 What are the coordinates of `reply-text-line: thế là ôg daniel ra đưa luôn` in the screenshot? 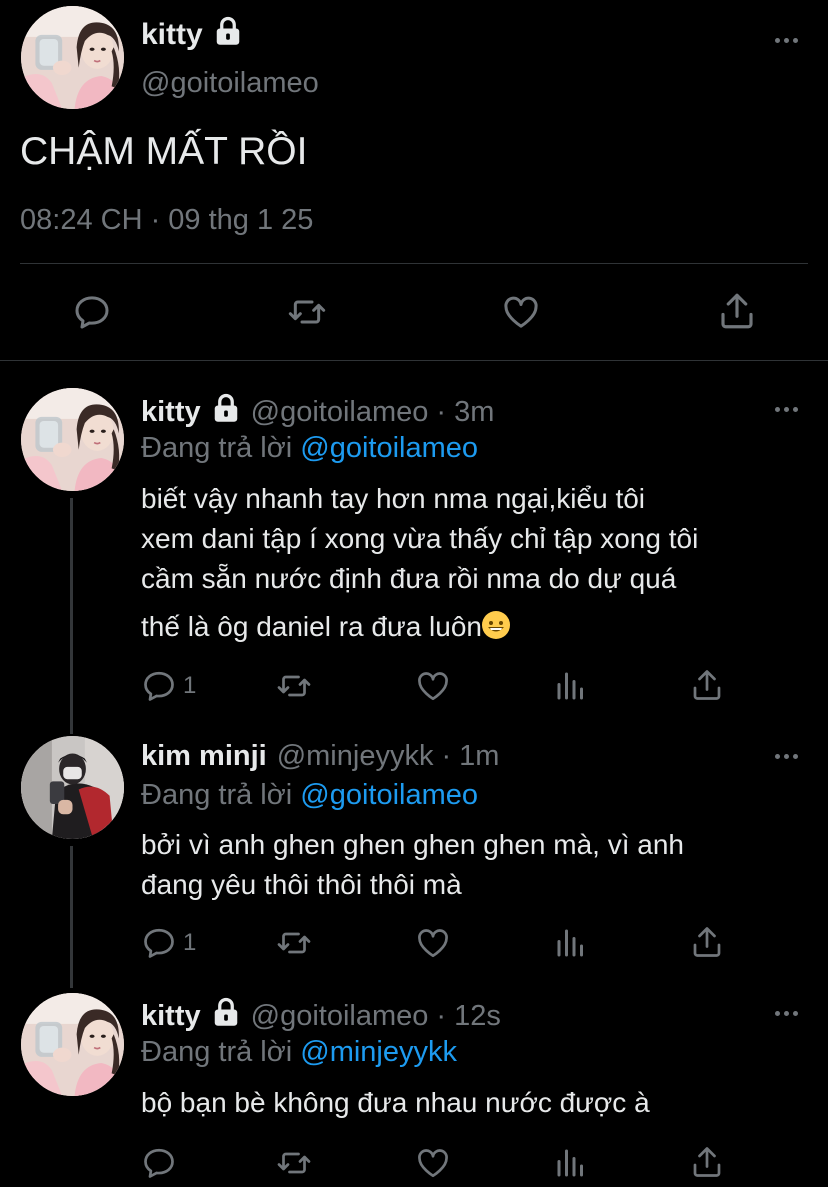 It's located at (311, 626).